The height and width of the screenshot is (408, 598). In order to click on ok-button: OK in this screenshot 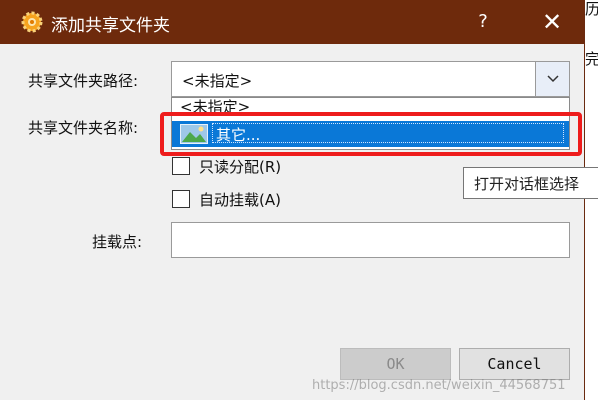, I will do `click(395, 364)`.